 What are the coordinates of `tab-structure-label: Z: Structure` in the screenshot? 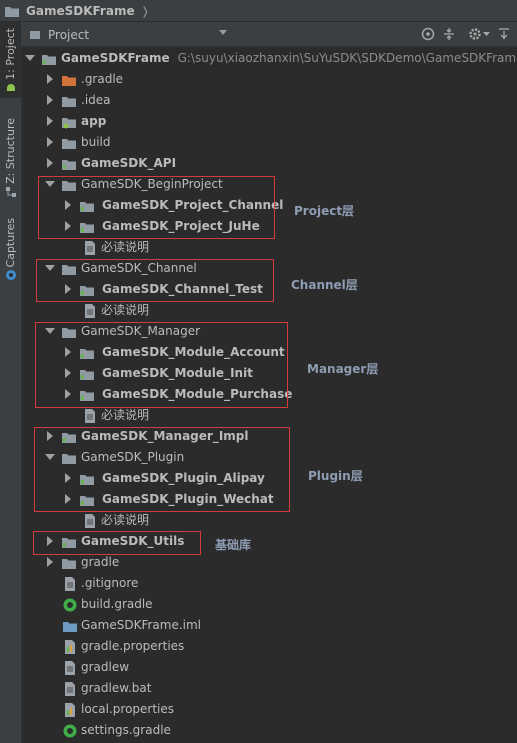 It's located at (10, 151).